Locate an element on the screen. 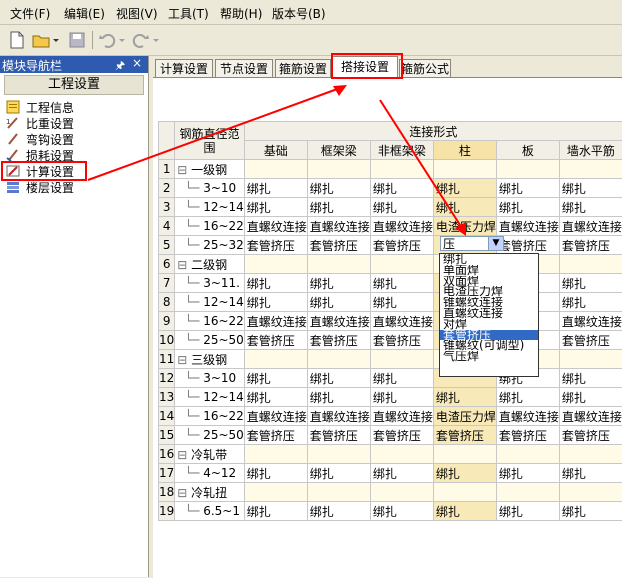 This screenshot has width=622, height=578. redo-icon is located at coordinates (141, 40).